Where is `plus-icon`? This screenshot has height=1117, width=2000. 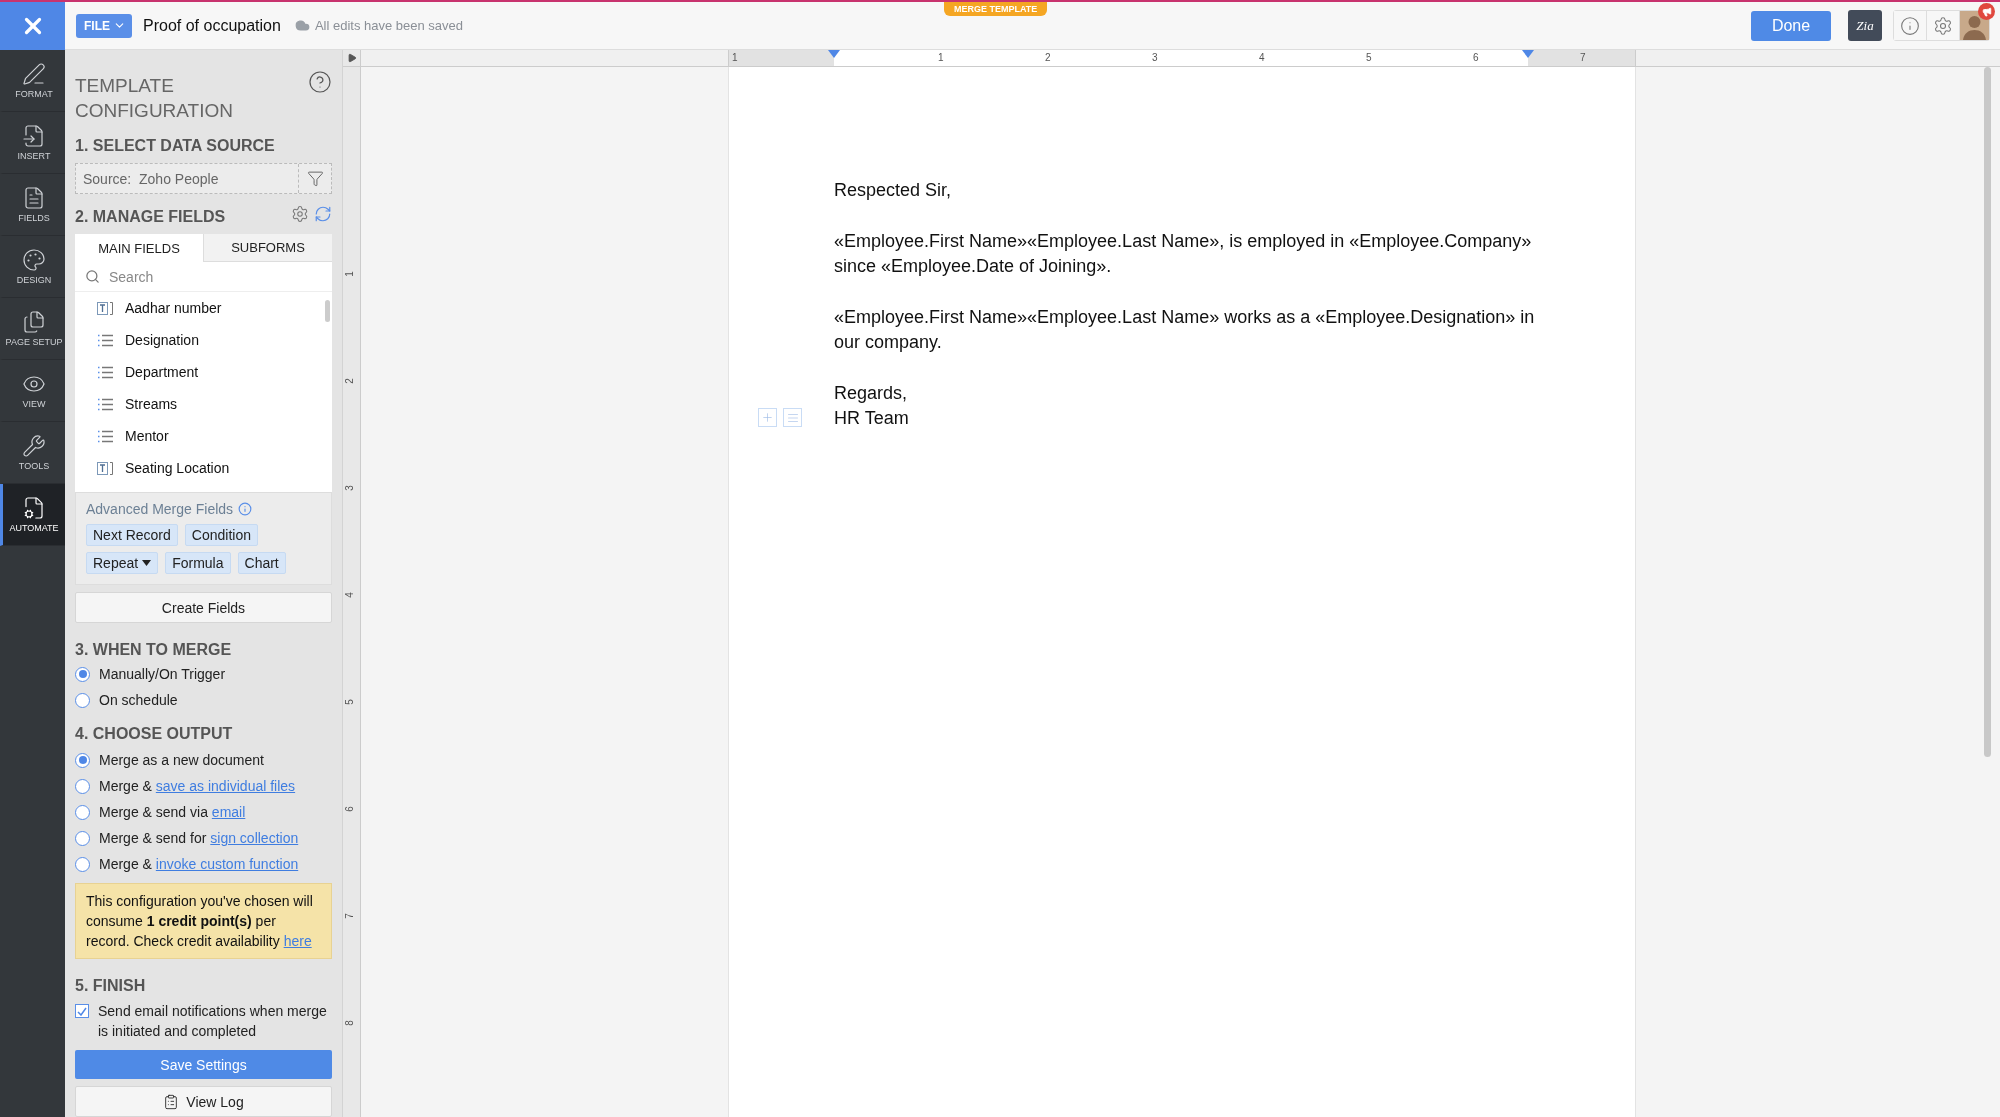
plus-icon is located at coordinates (767, 417).